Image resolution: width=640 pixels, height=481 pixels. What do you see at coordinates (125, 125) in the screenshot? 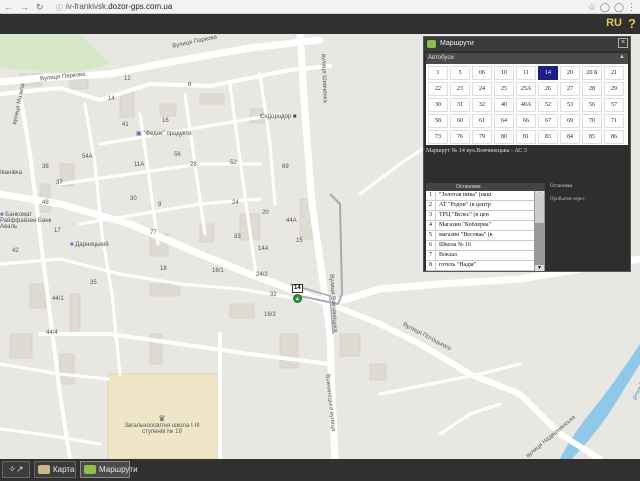
I see `house-number: 41` at bounding box center [125, 125].